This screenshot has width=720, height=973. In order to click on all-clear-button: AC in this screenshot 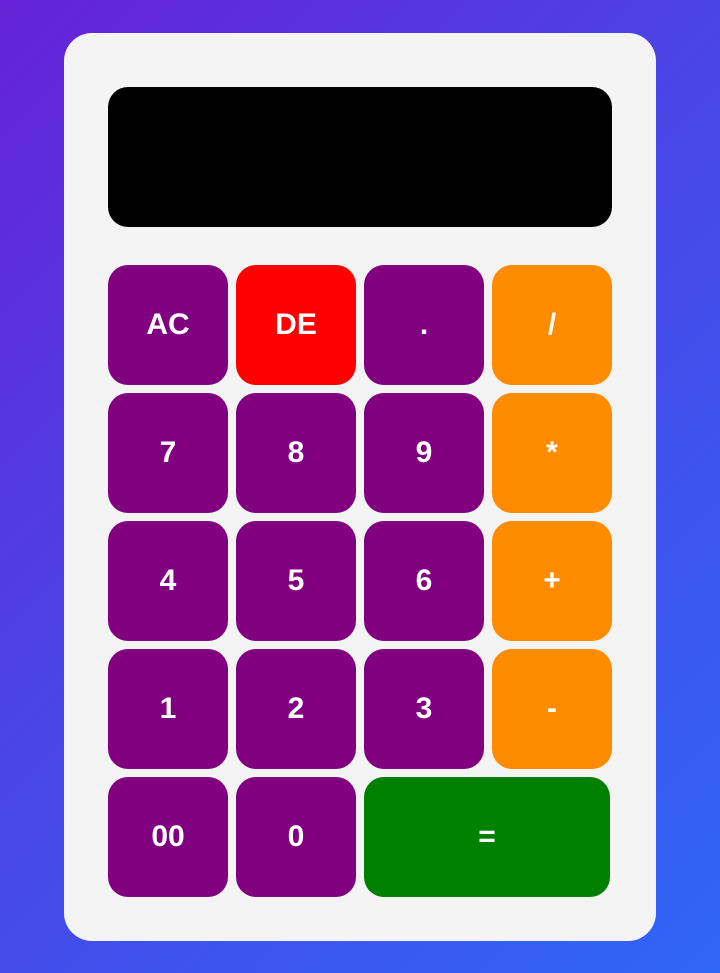, I will do `click(168, 325)`.